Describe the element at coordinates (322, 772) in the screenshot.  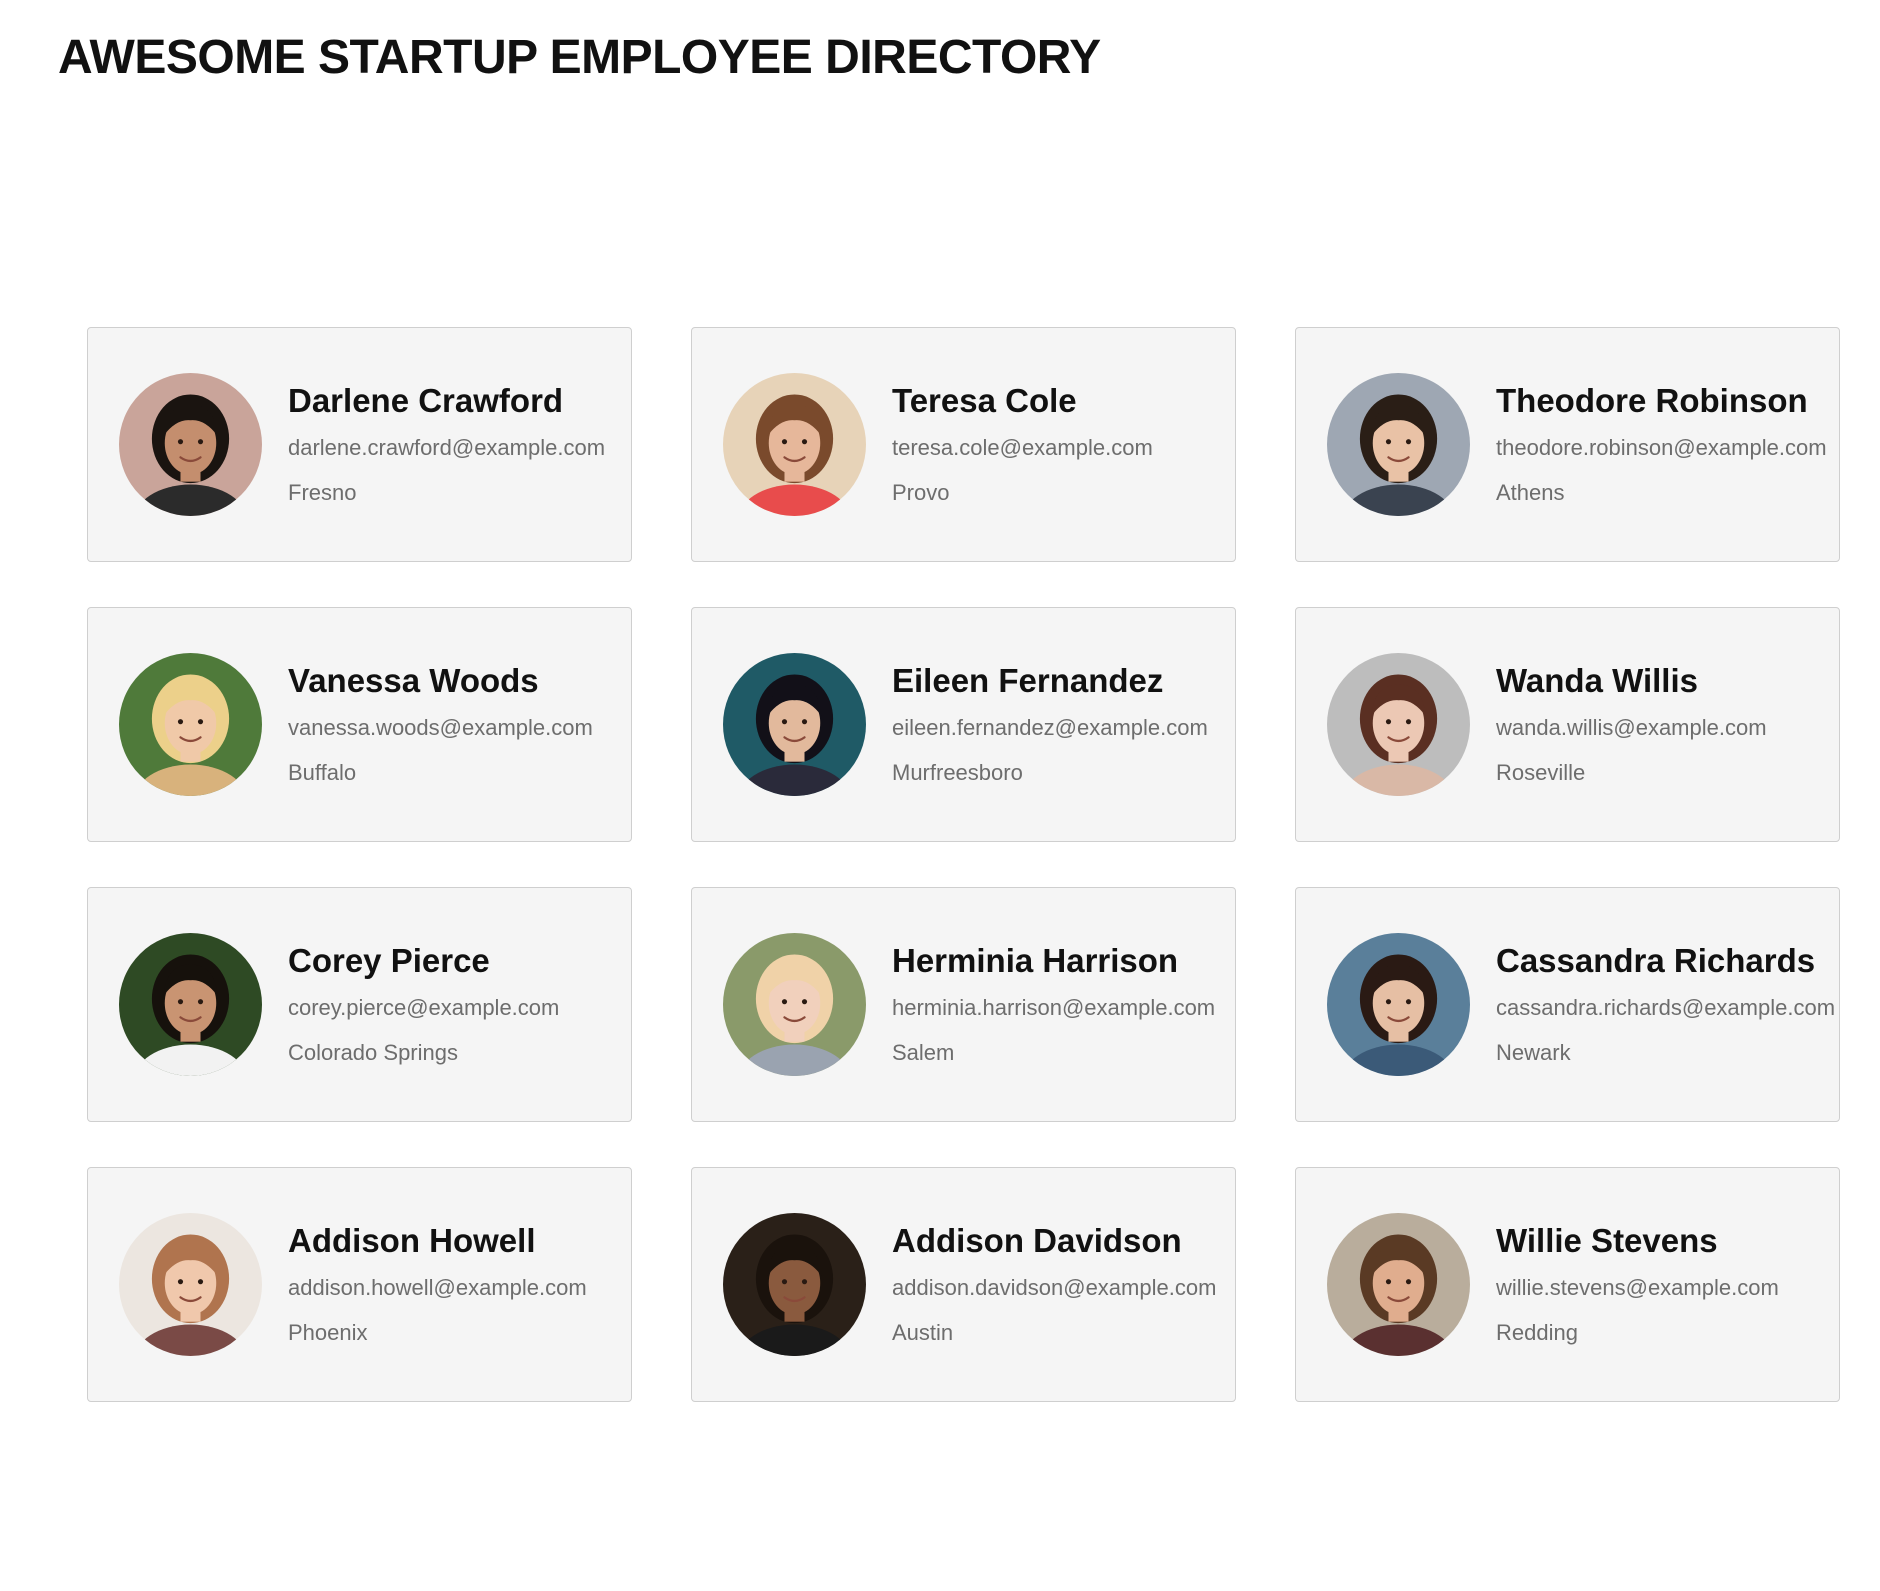
I see `employee-city: Buffalo` at that location.